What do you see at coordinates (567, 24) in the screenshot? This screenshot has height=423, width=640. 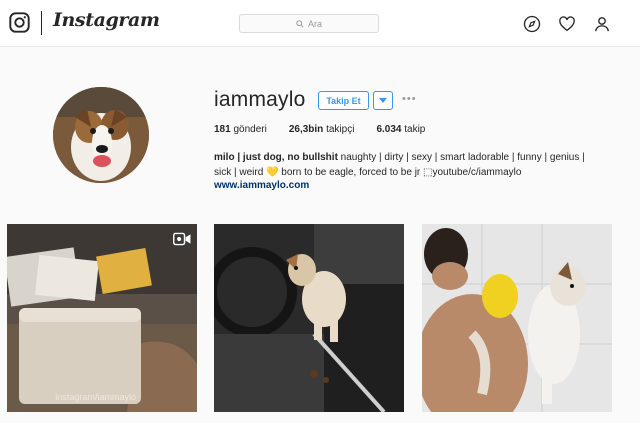 I see `heart-icon` at bounding box center [567, 24].